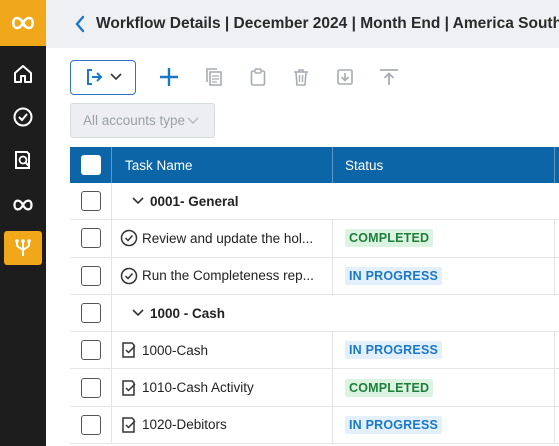 The image size is (559, 446). I want to click on select-all-checkbox, so click(90, 165).